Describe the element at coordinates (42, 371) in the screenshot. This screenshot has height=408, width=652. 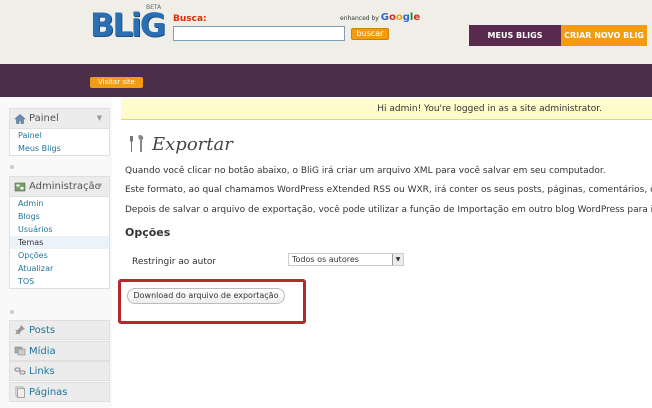
I see `sidebar-row-label: Links` at that location.